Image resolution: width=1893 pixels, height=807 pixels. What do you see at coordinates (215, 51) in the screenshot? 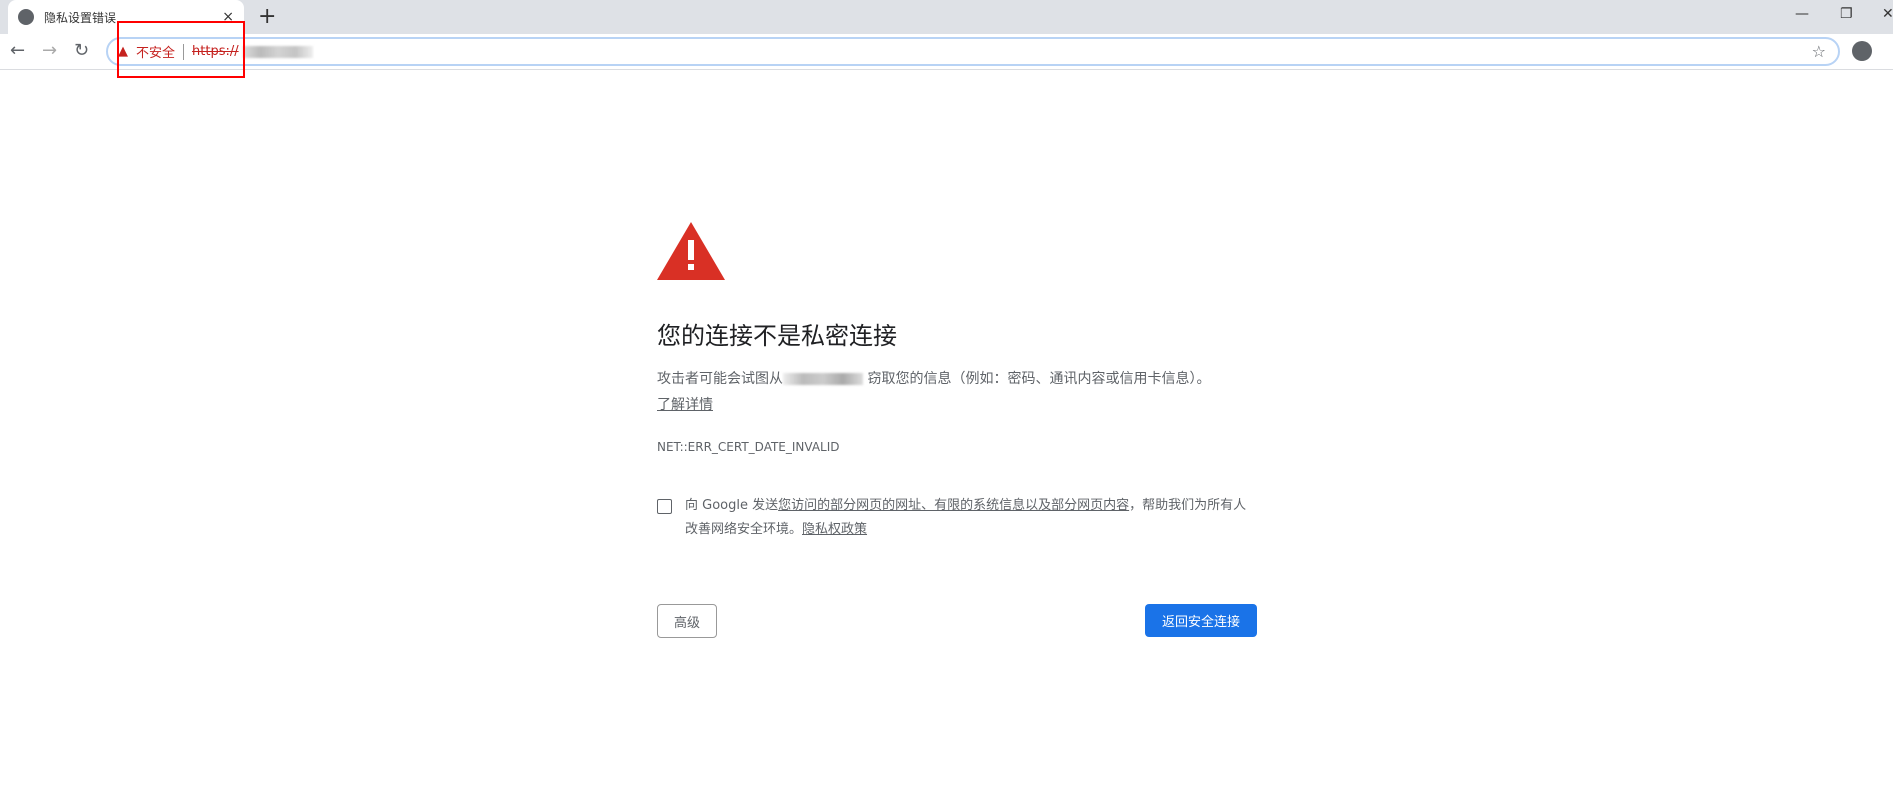
I see `url-scheme: https://` at bounding box center [215, 51].